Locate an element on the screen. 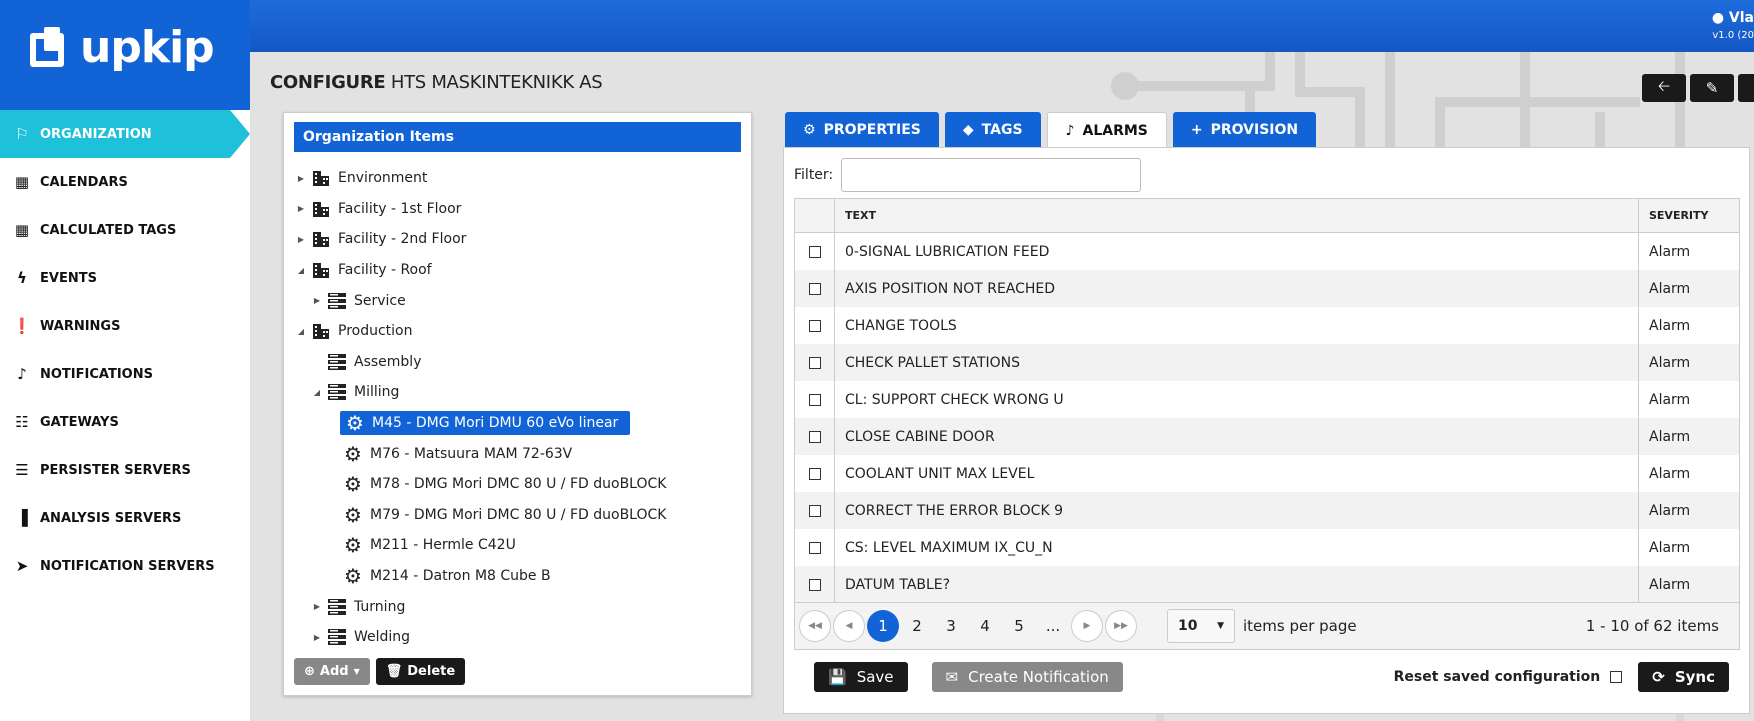 The height and width of the screenshot is (721, 1754). sidebar-item-calculated-tags: ▦ CALCULATED TAGS is located at coordinates (125, 230).